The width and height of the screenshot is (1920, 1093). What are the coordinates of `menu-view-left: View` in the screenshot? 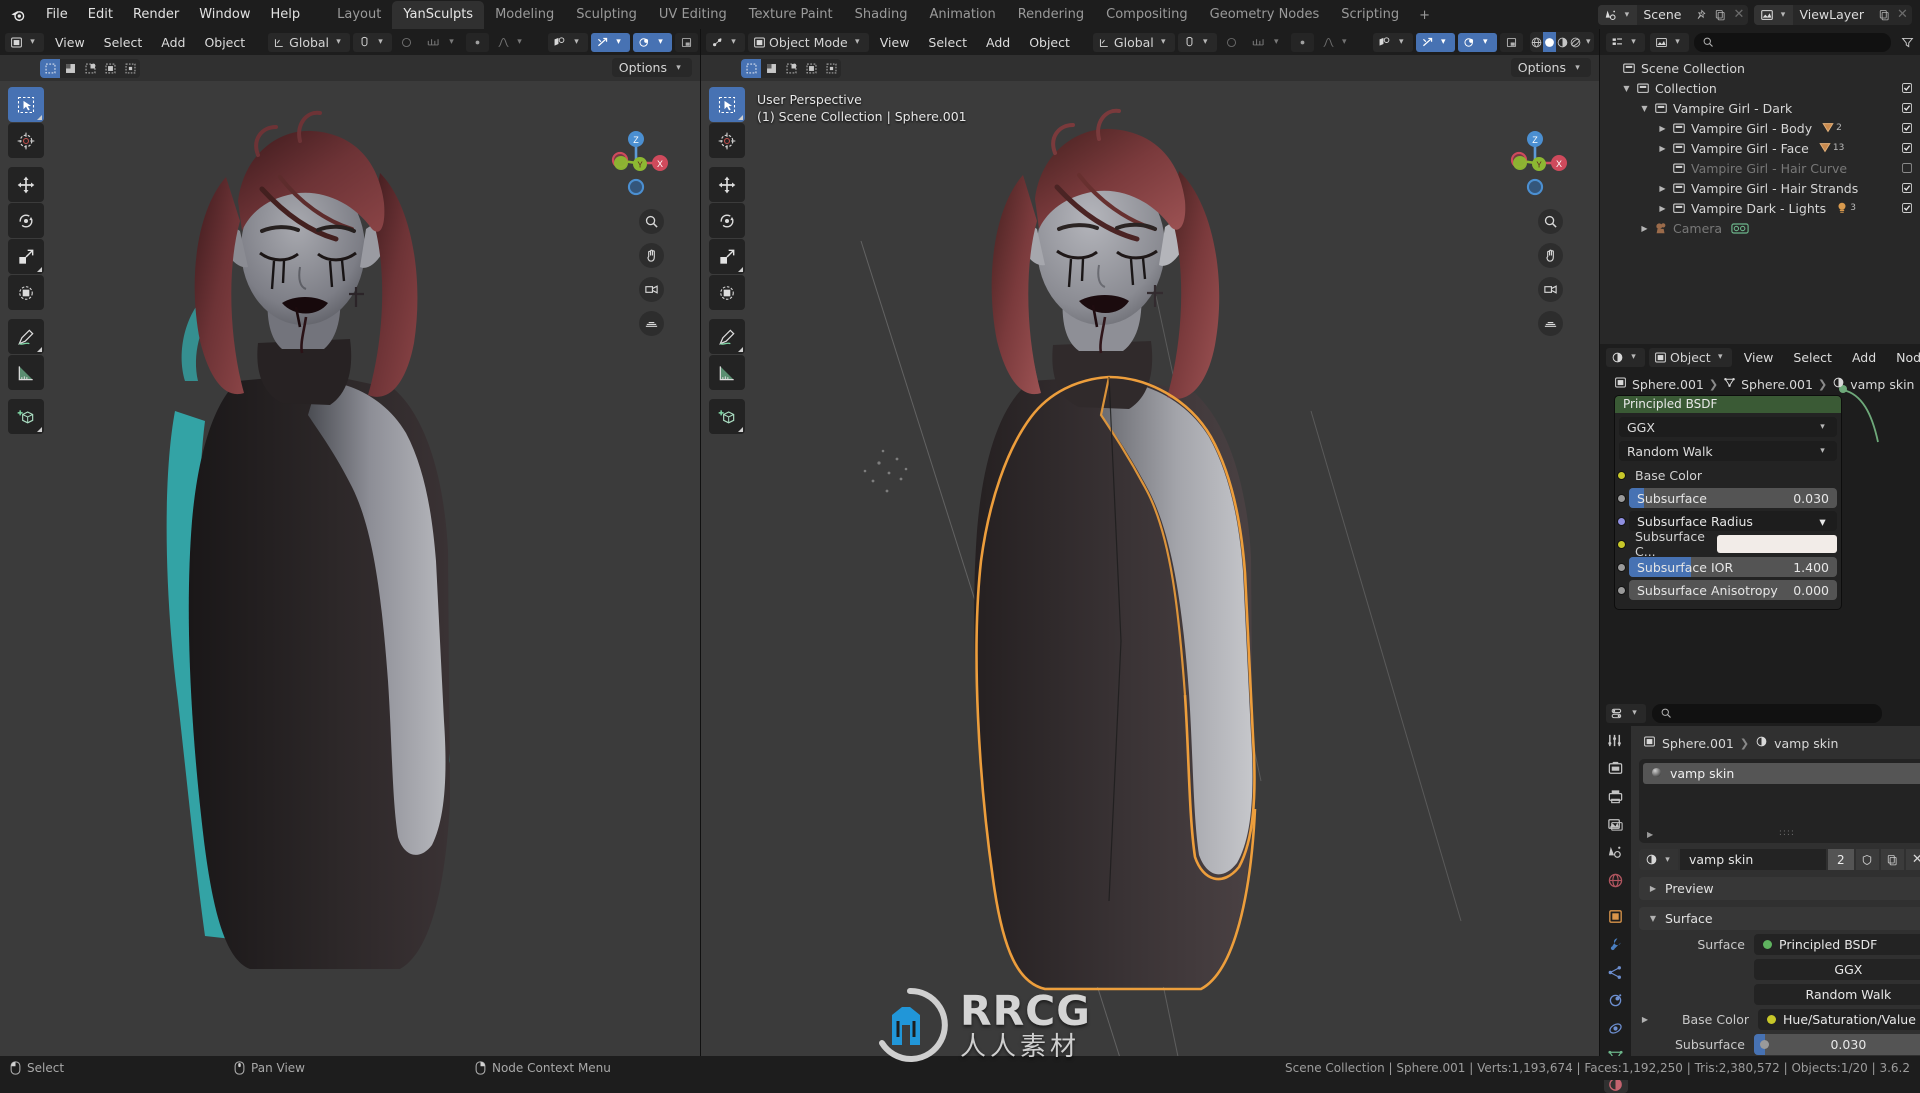 It's located at (70, 42).